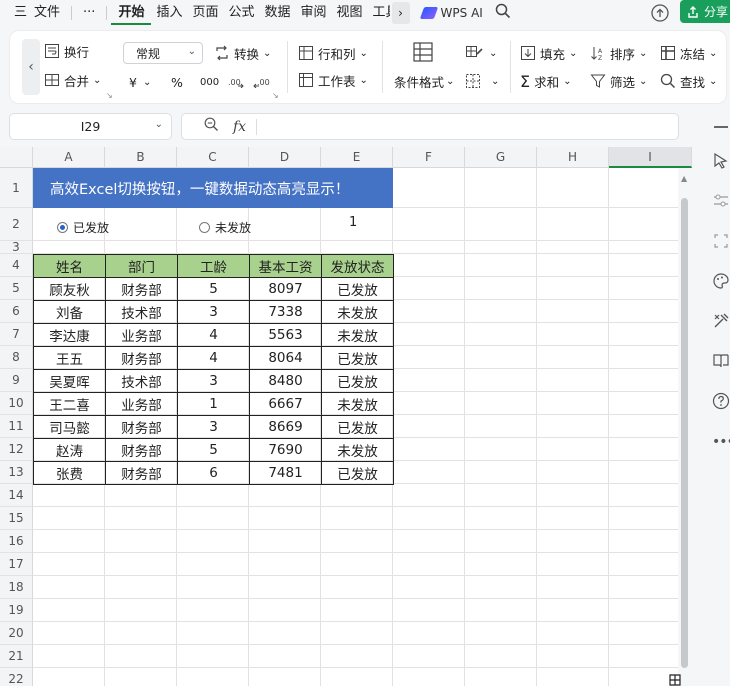  What do you see at coordinates (16, 334) in the screenshot?
I see `row-header-7: 7` at bounding box center [16, 334].